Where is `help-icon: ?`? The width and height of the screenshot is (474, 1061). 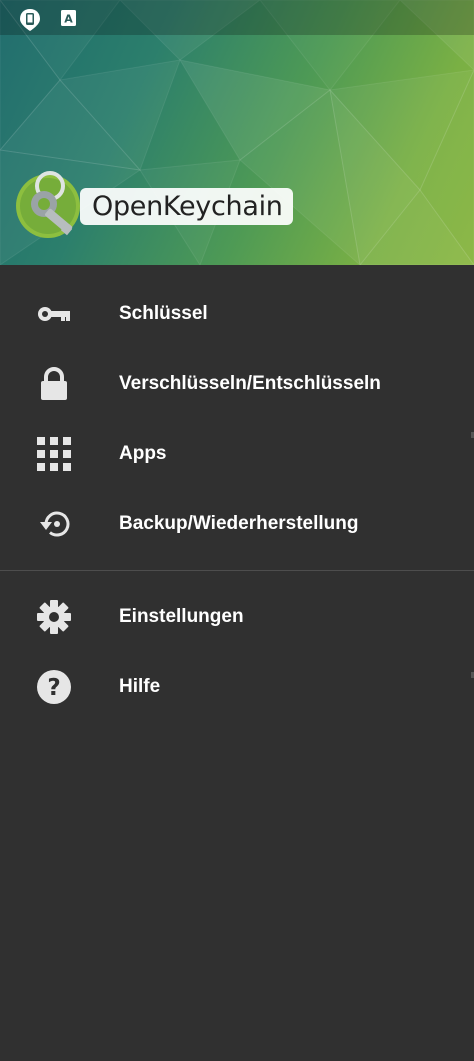 help-icon: ? is located at coordinates (54, 687).